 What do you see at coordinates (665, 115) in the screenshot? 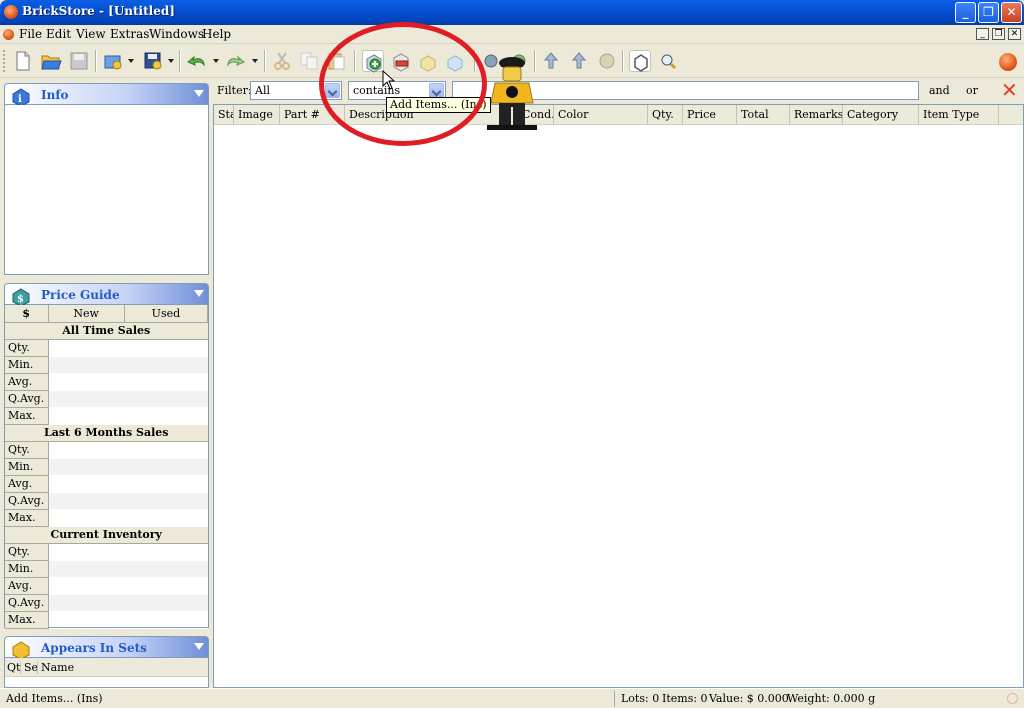
I see `column-quantity: Qty.` at bounding box center [665, 115].